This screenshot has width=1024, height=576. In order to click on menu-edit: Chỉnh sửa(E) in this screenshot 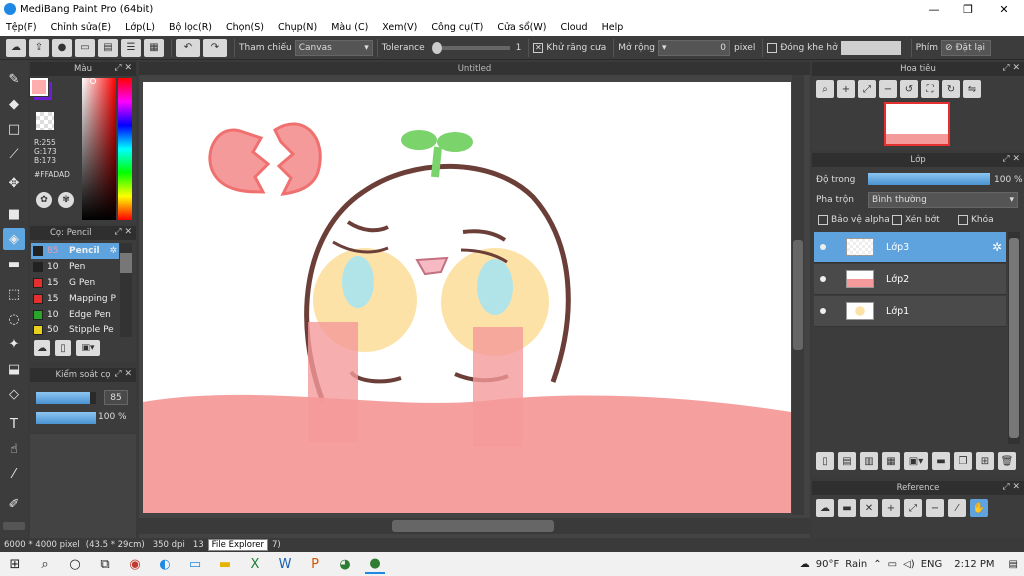, I will do `click(81, 27)`.